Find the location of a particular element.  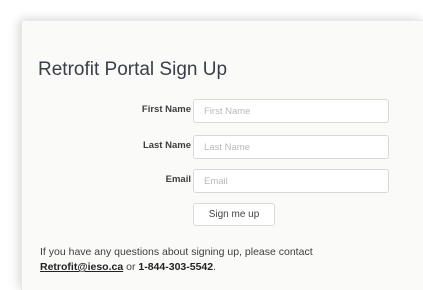

first-name-row: First Name is located at coordinates (222, 111).